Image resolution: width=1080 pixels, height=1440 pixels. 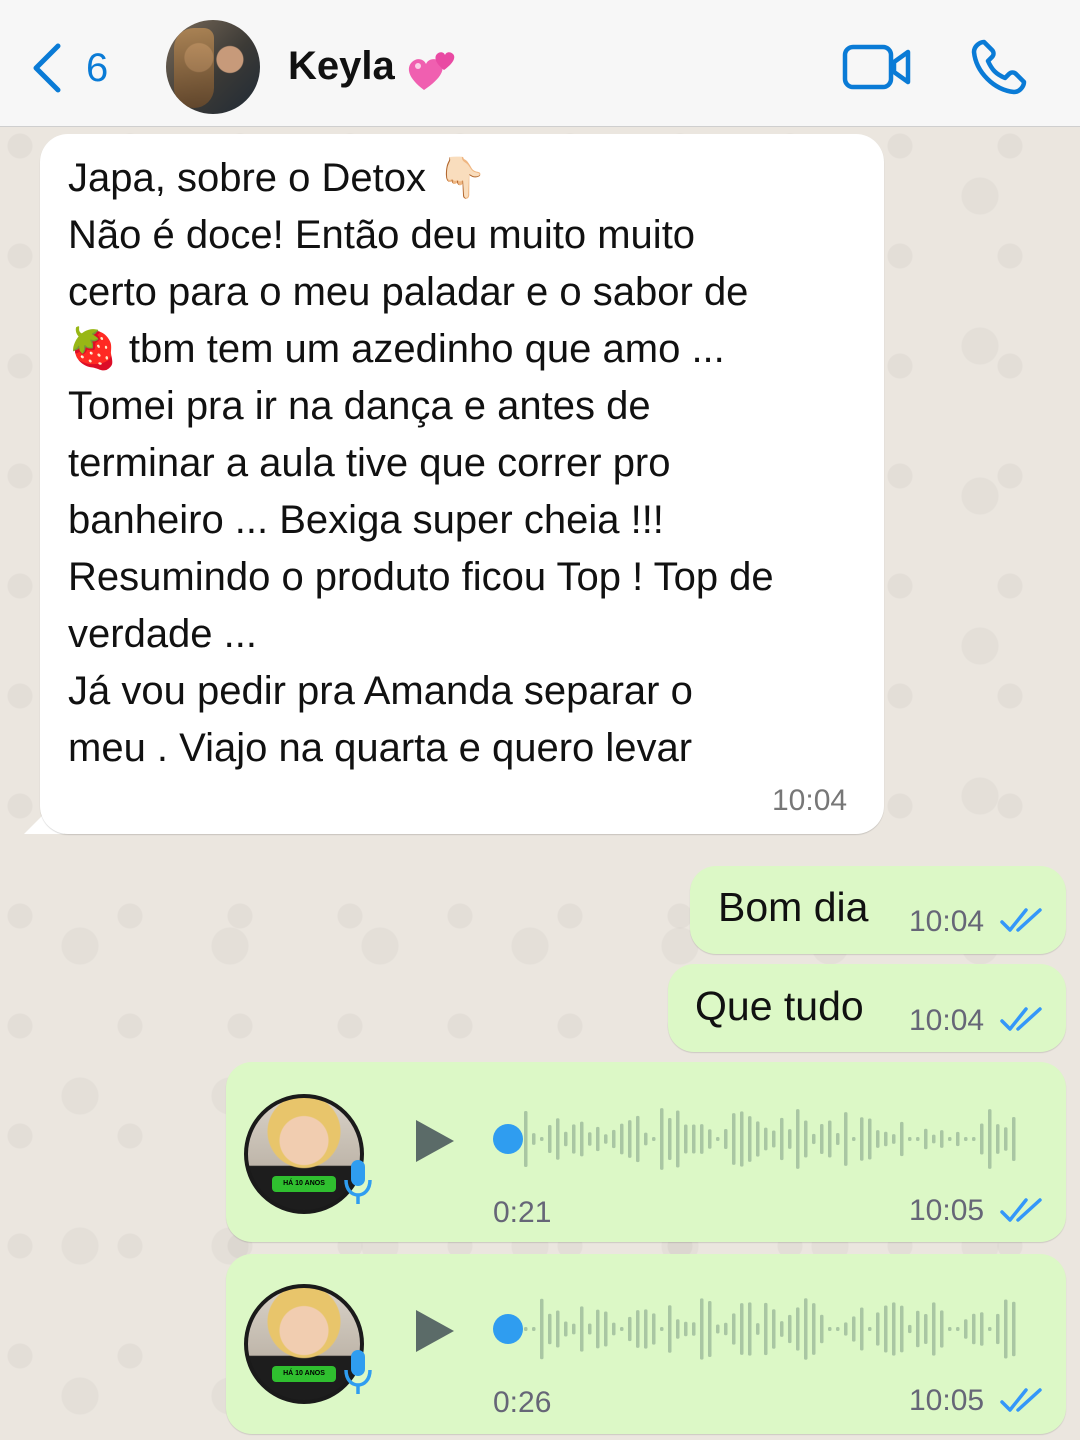 What do you see at coordinates (358, 1372) in the screenshot?
I see `microphone-icon` at bounding box center [358, 1372].